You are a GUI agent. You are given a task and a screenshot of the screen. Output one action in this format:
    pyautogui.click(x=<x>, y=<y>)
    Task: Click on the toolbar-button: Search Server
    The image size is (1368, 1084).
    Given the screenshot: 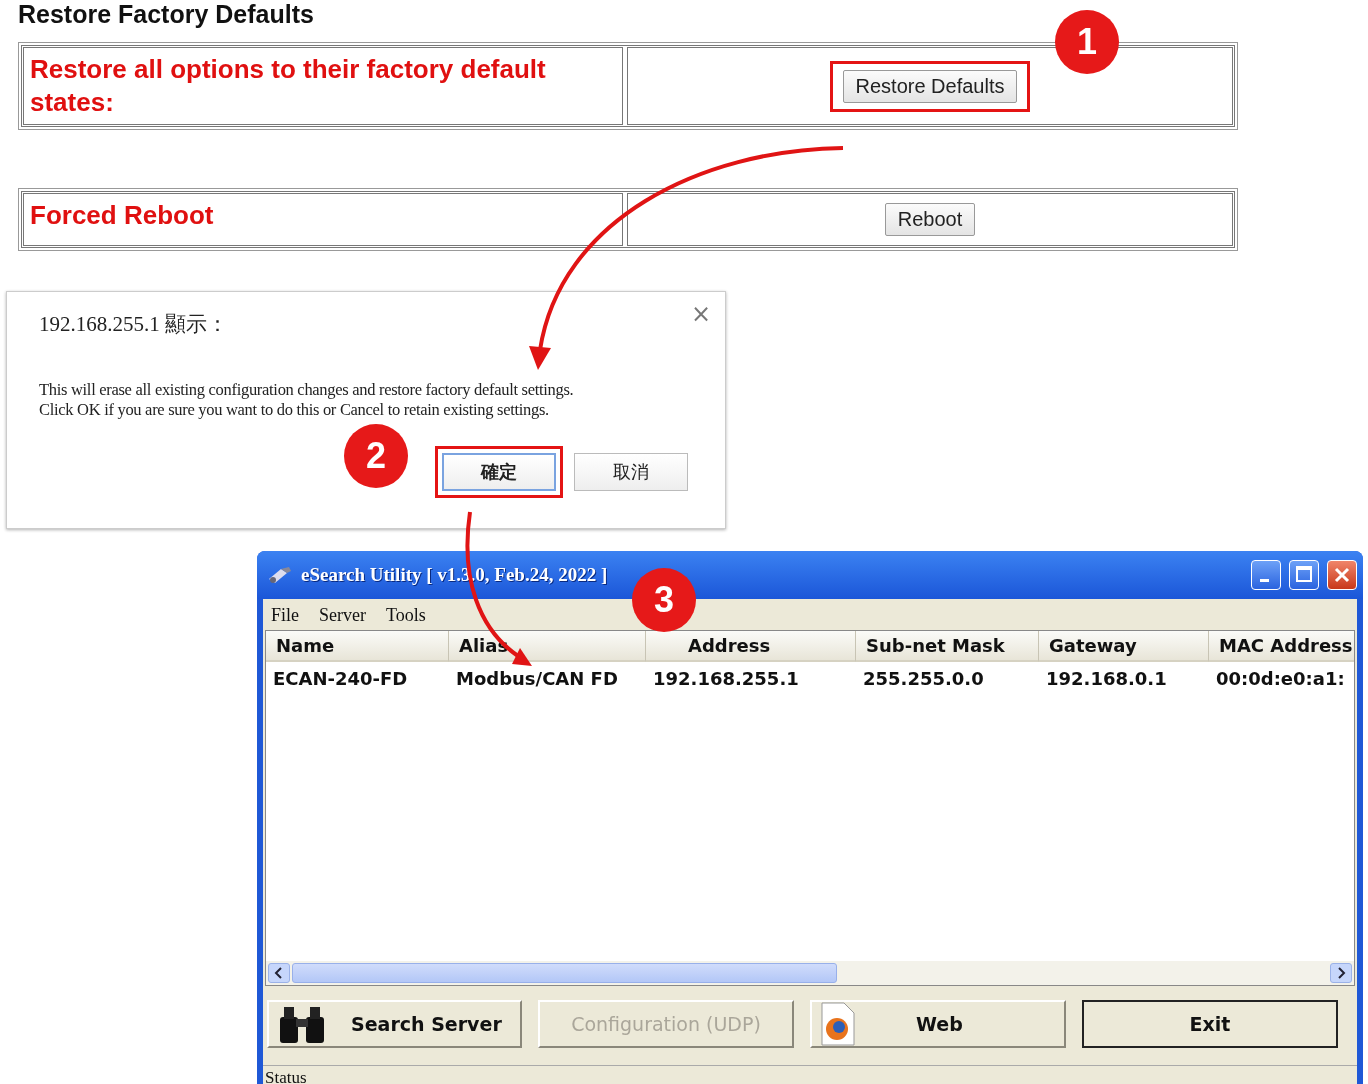 What is the action you would take?
    pyautogui.click(x=394, y=1024)
    